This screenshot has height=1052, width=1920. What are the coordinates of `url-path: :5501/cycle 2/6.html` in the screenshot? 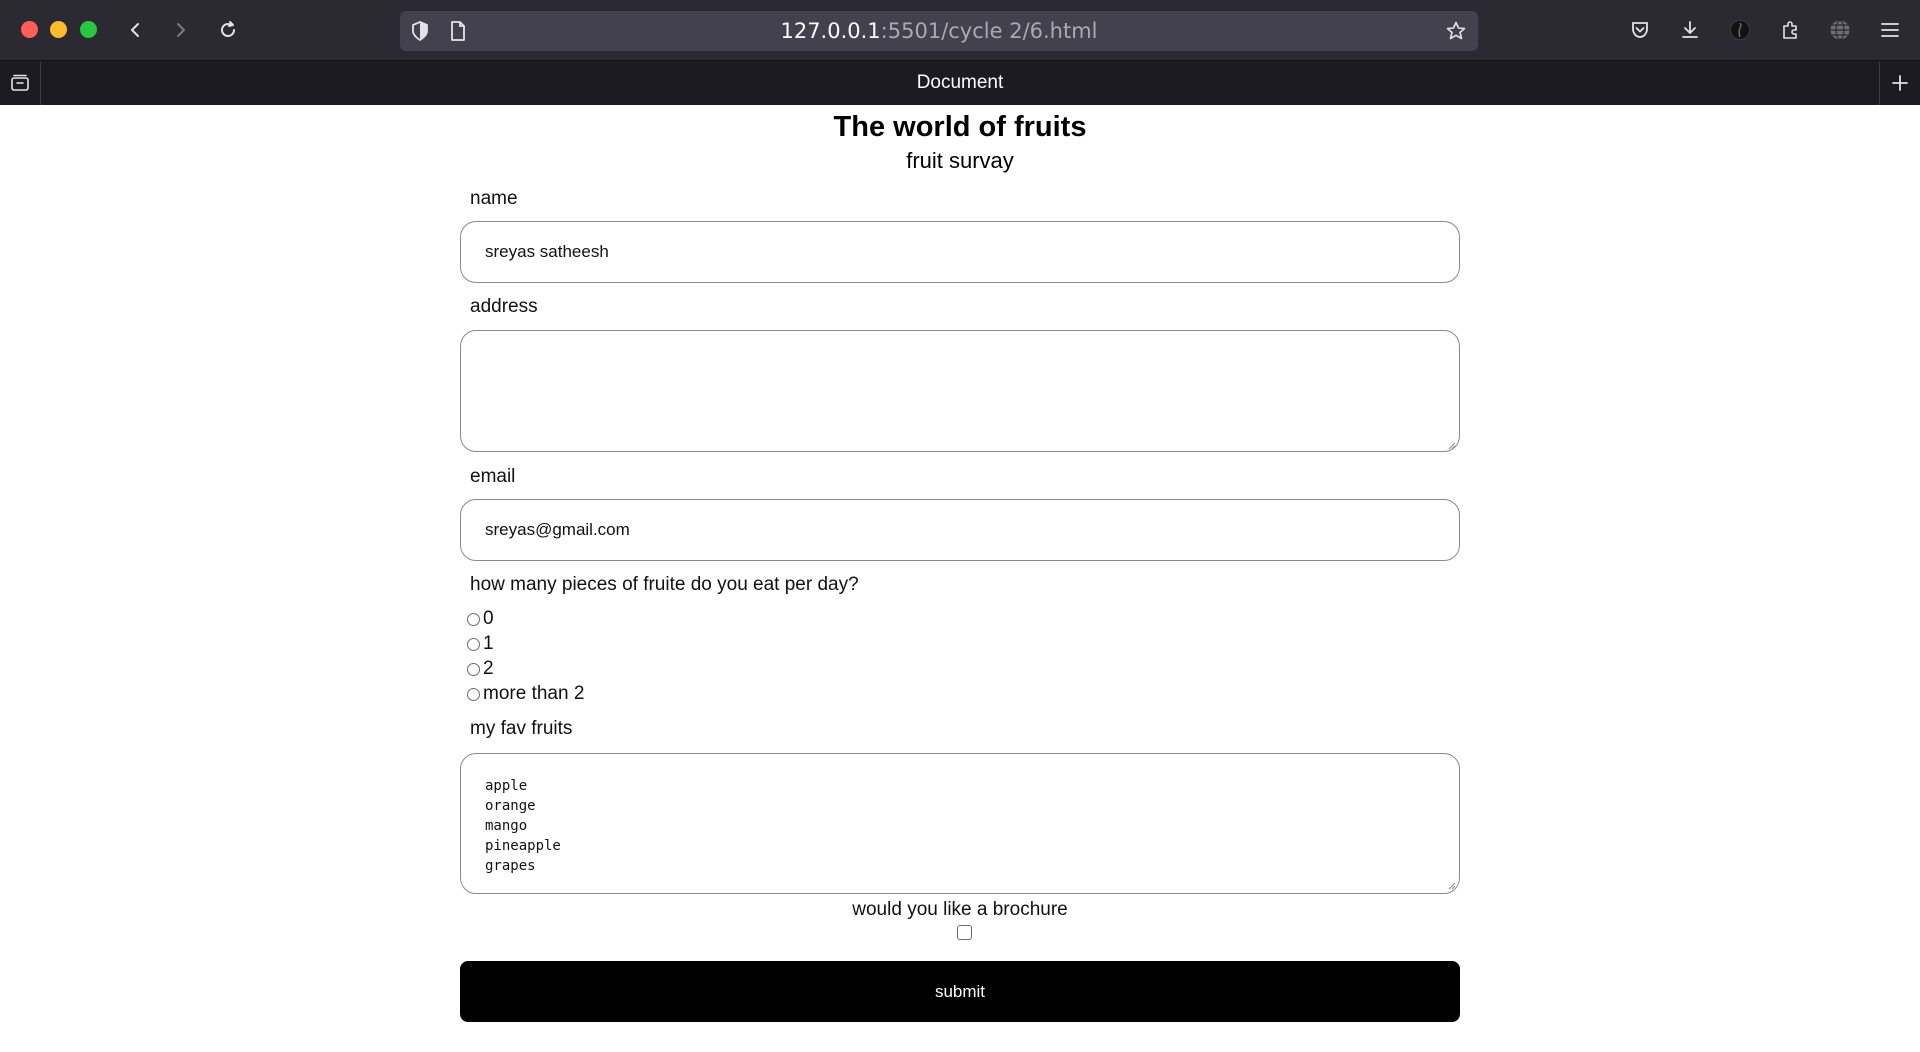 It's located at (989, 31).